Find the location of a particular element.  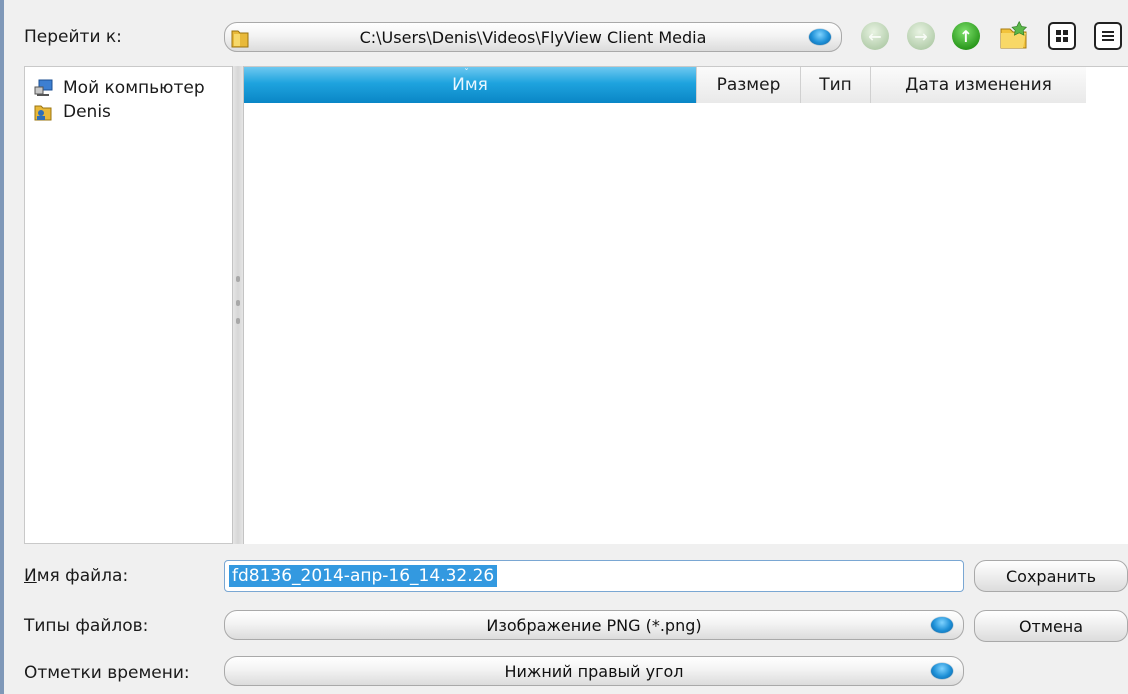

filetype-value: Изображение PNG (*.png) is located at coordinates (594, 625).